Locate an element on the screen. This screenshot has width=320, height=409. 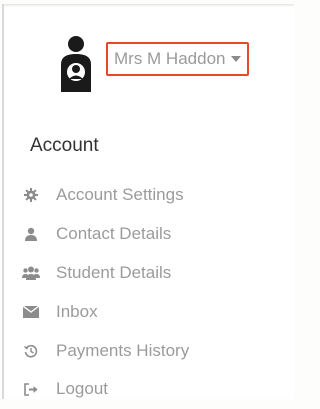
menu-item-label: Logout is located at coordinates (82, 389).